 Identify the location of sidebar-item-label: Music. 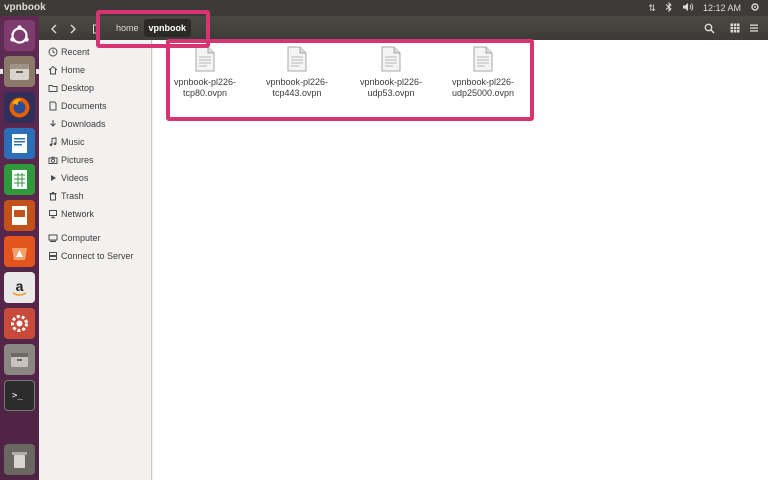
(73, 142).